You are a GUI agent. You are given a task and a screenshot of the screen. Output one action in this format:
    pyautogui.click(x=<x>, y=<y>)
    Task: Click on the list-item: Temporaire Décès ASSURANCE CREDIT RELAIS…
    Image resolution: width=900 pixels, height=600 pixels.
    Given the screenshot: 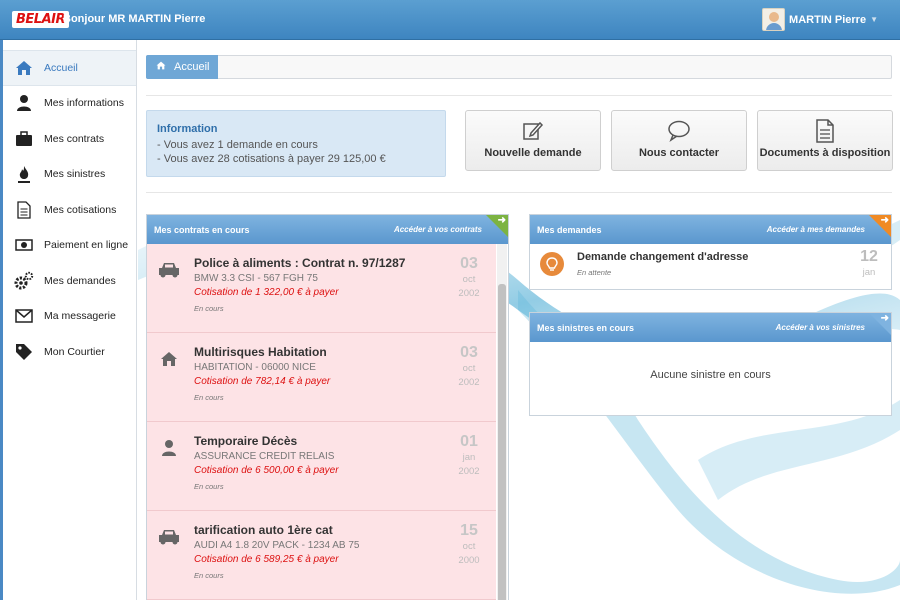 What is the action you would take?
    pyautogui.click(x=321, y=466)
    